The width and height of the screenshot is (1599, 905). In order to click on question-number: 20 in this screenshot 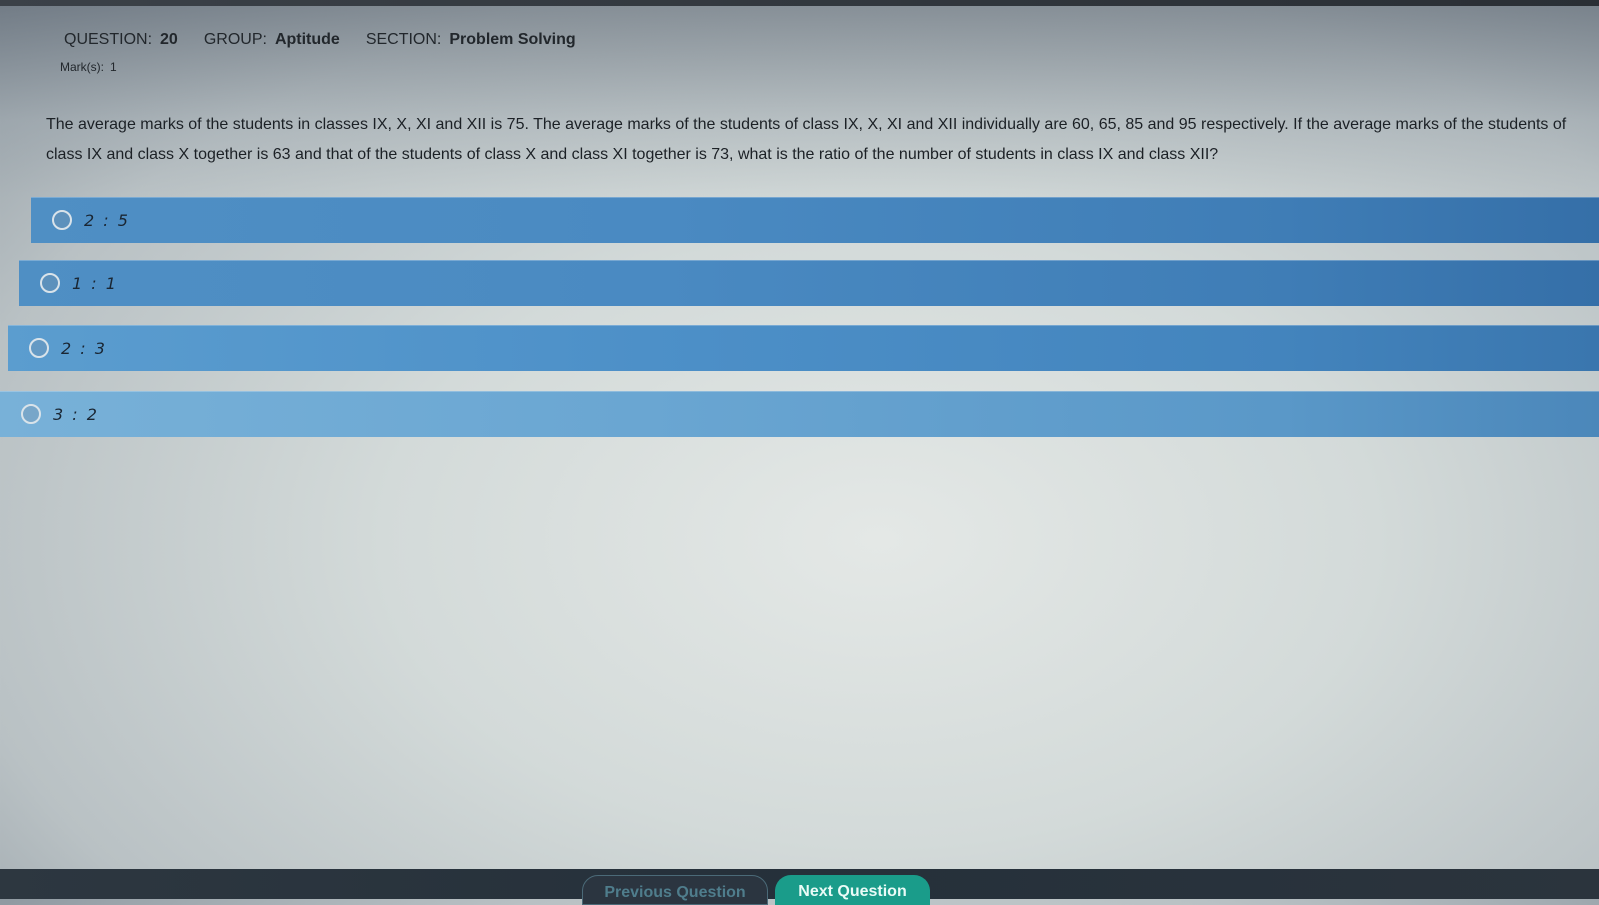, I will do `click(169, 39)`.